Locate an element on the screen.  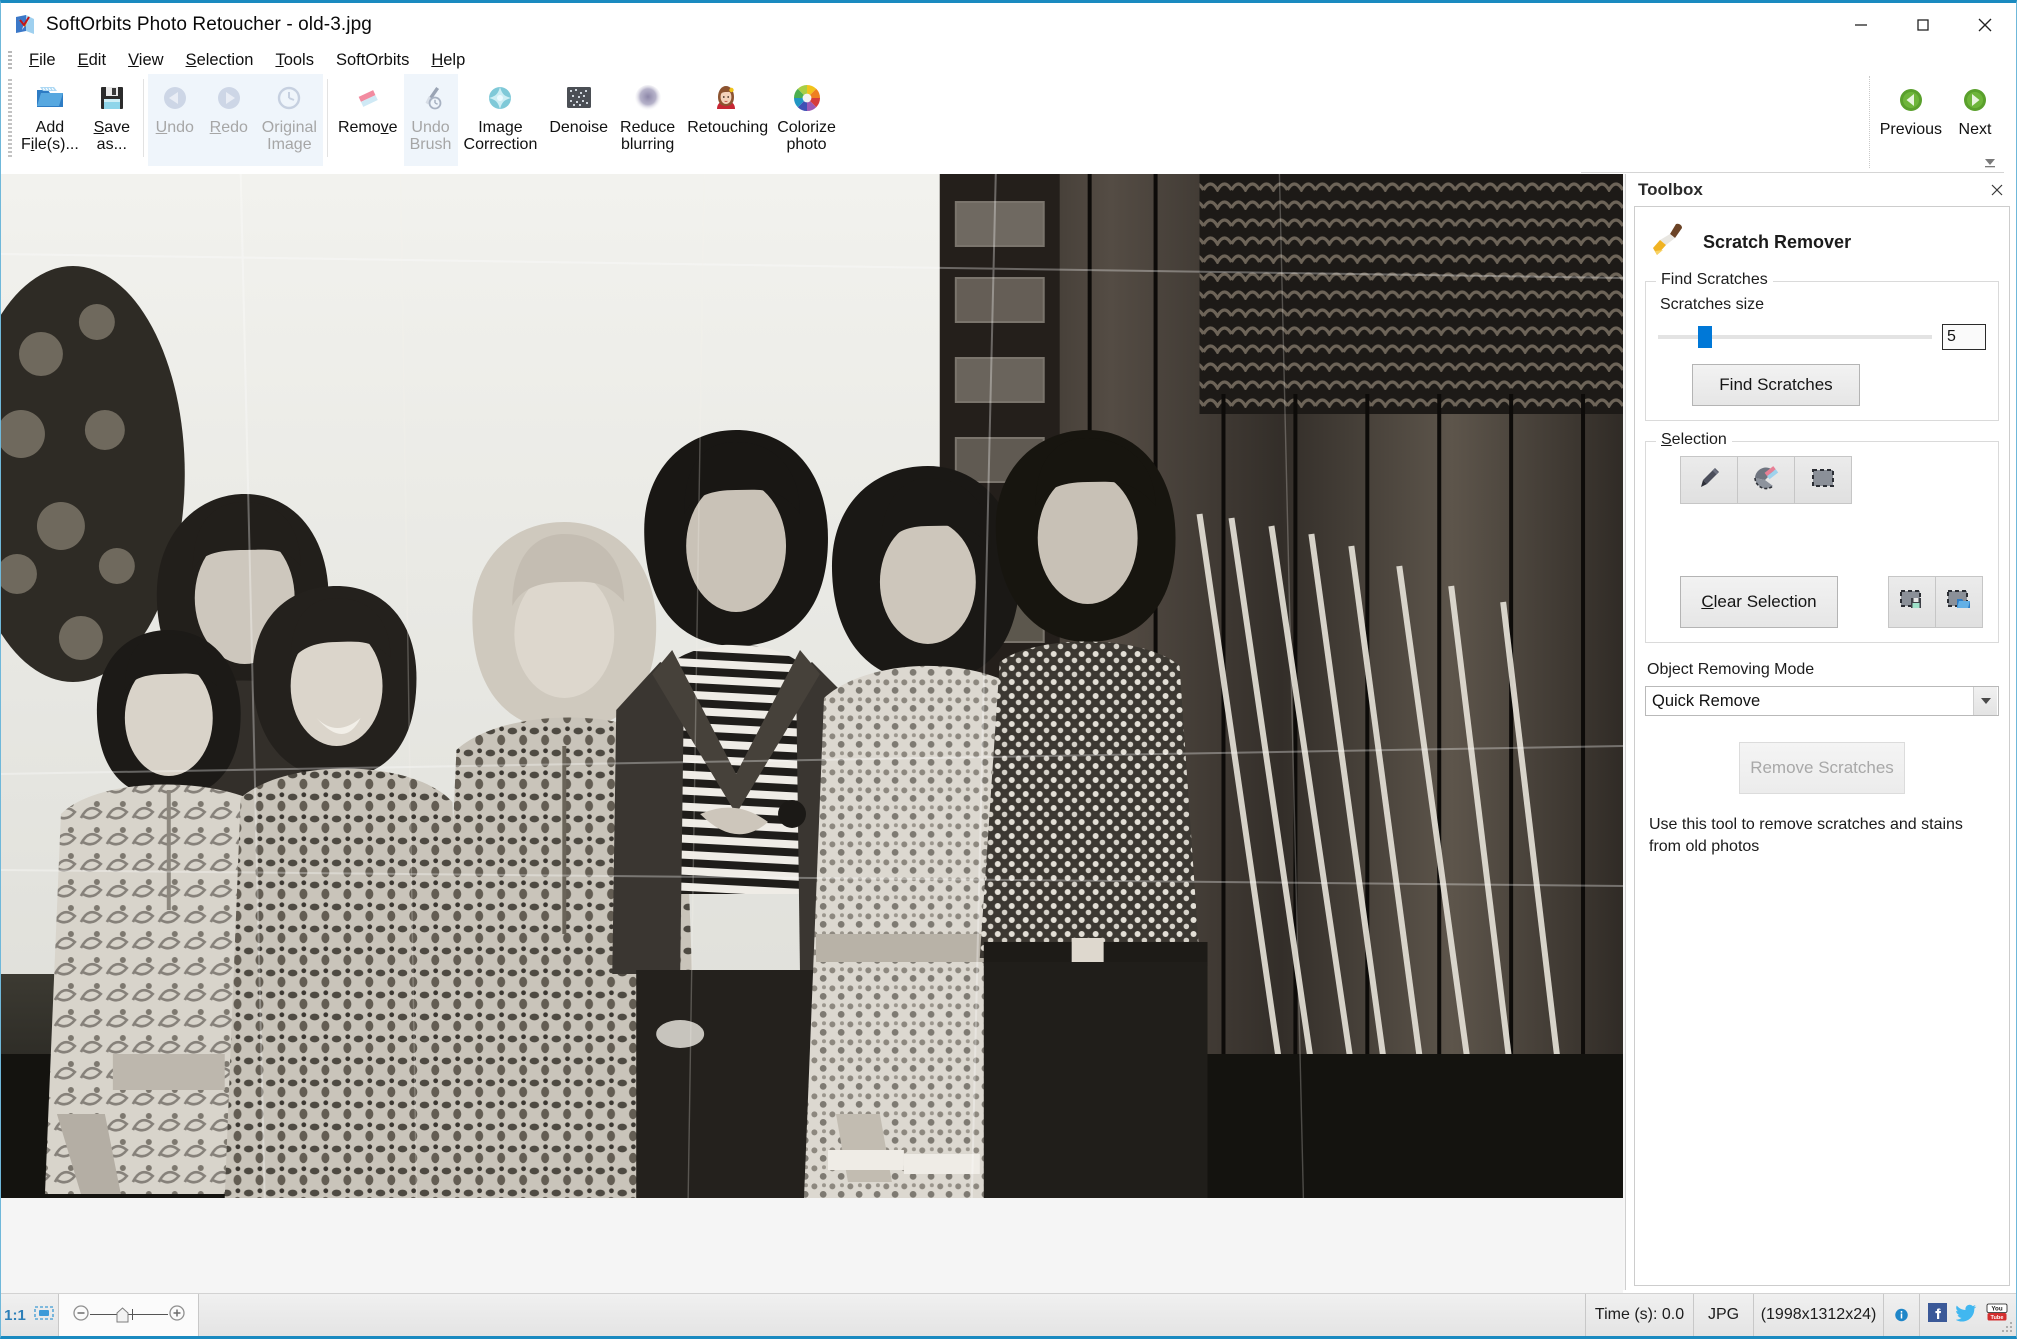
maximize-button is located at coordinates (1923, 24).